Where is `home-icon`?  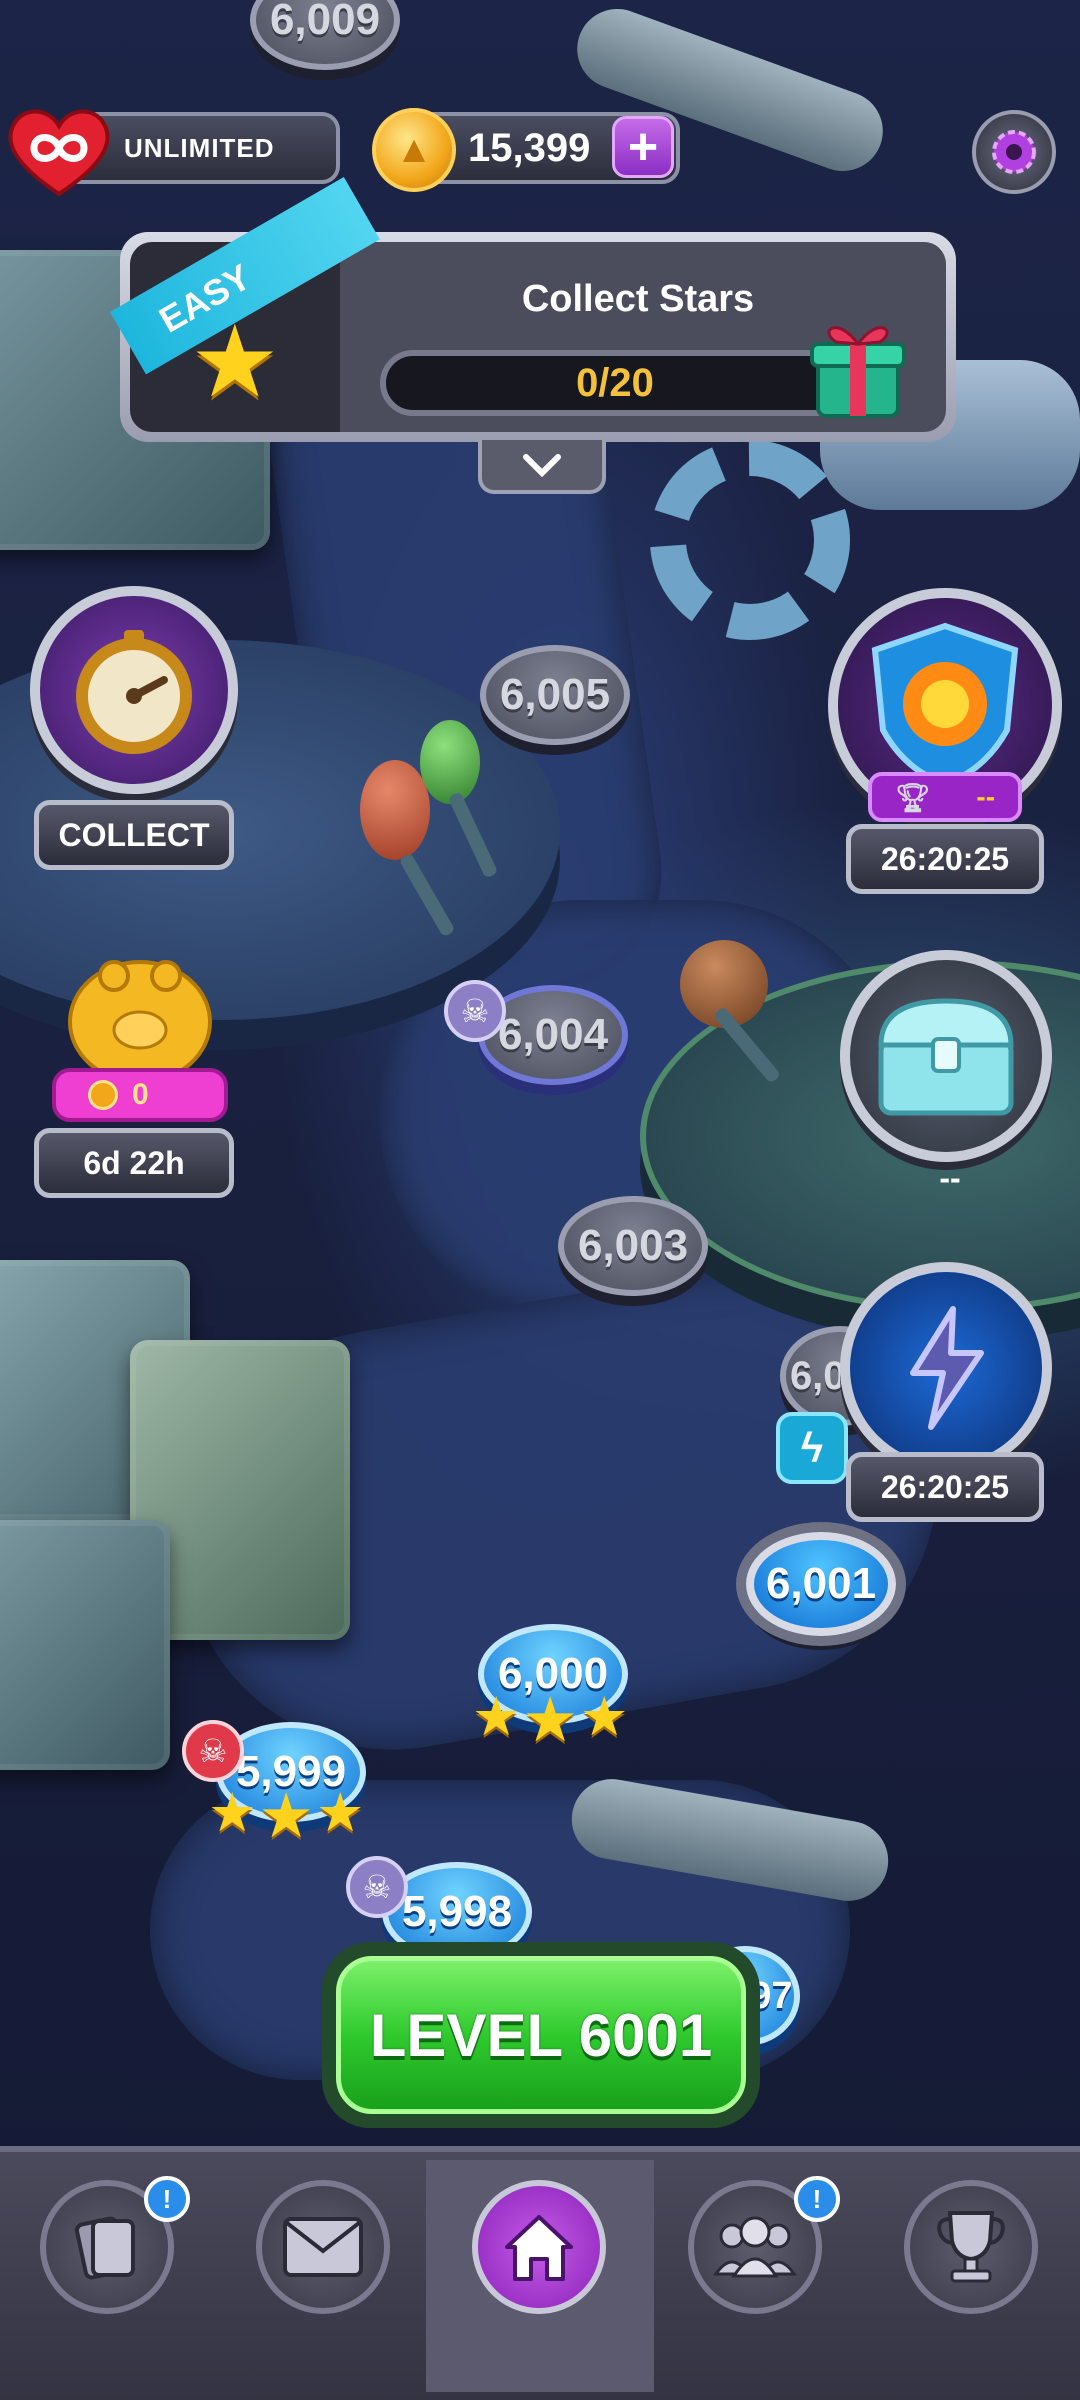 home-icon is located at coordinates (539, 2248).